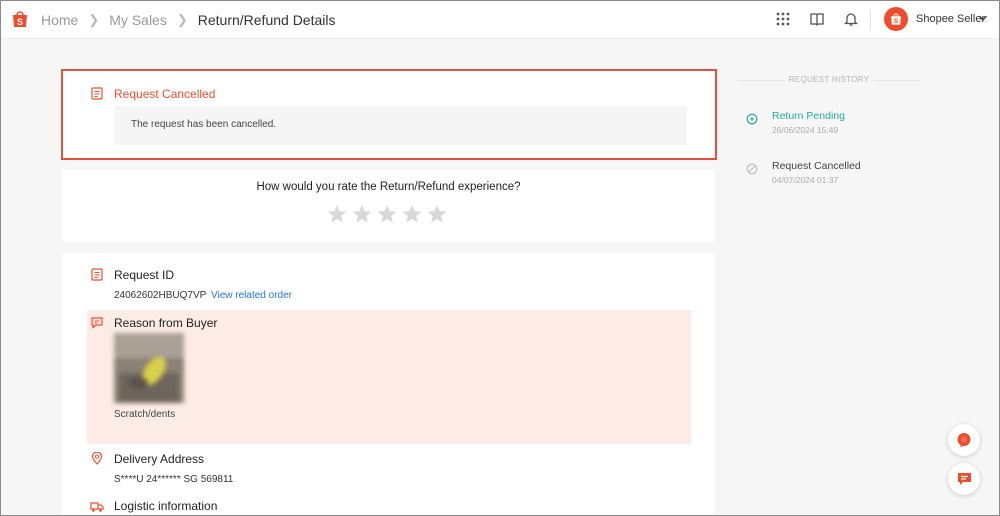 Image resolution: width=1000 pixels, height=516 pixels. What do you see at coordinates (174, 479) in the screenshot?
I see `delivery-address-value: S****U 24****** SG 569811` at bounding box center [174, 479].